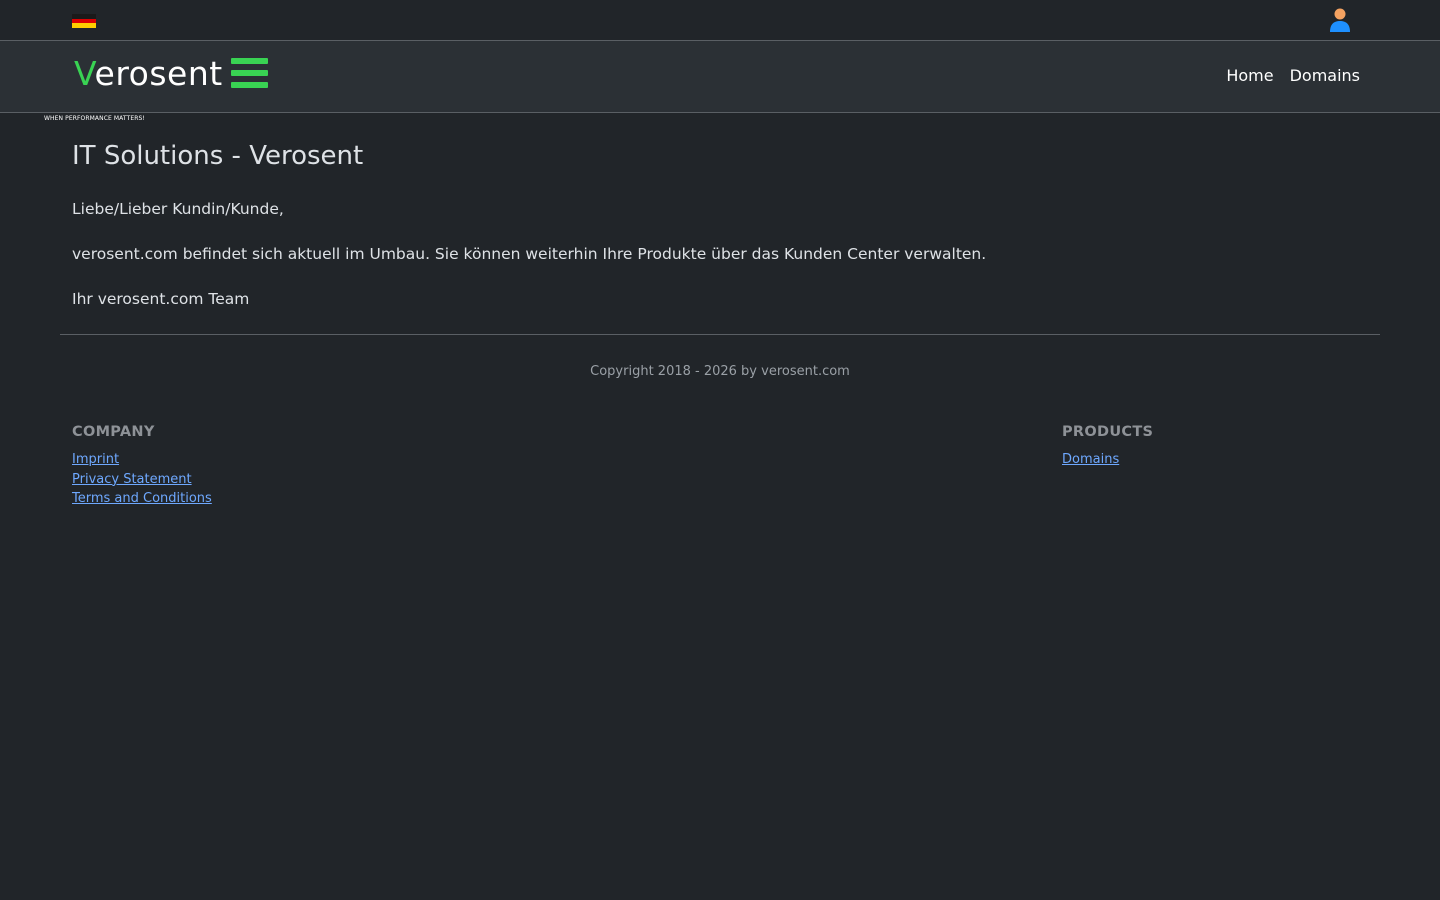 The width and height of the screenshot is (1440, 900). What do you see at coordinates (1108, 432) in the screenshot?
I see `footer-products-heading: PRODUCTS` at bounding box center [1108, 432].